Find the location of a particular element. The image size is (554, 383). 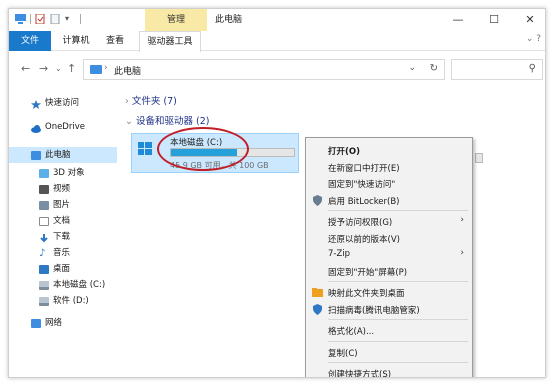

sidebar-item-drive-d: 软件 (D:) is located at coordinates (63, 301).